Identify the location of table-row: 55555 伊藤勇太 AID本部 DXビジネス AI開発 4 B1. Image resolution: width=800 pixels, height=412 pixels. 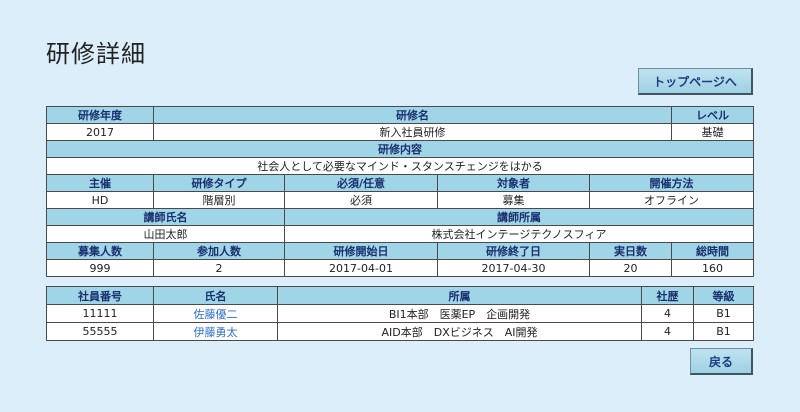
(400, 331).